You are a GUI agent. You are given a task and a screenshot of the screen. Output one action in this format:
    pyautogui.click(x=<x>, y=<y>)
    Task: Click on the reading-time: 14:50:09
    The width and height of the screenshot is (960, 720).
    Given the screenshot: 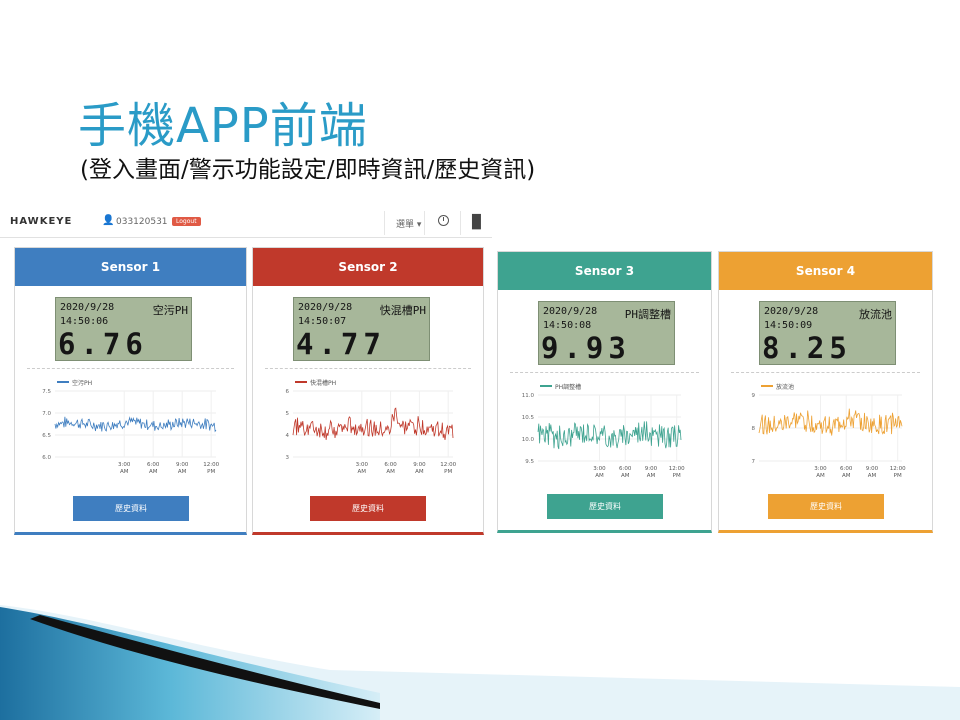 What is the action you would take?
    pyautogui.click(x=788, y=325)
    